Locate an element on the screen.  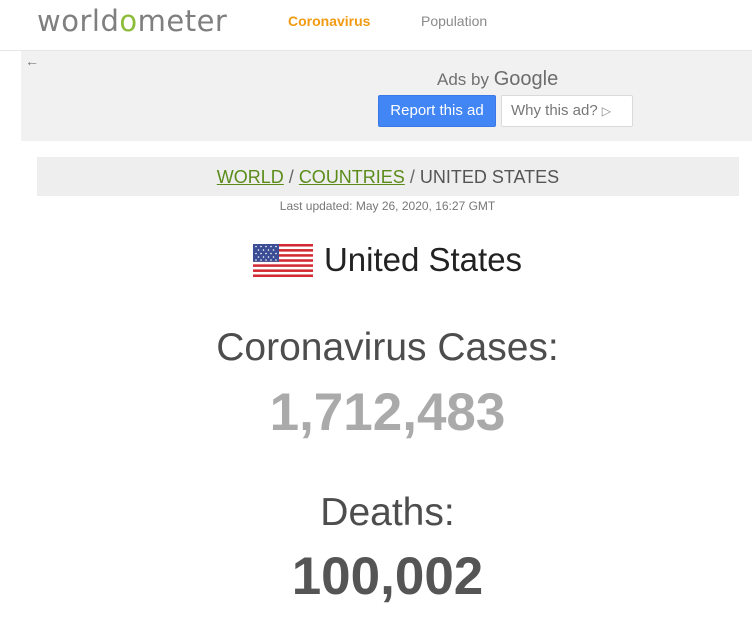
deaths-label: Deaths: is located at coordinates (387, 512).